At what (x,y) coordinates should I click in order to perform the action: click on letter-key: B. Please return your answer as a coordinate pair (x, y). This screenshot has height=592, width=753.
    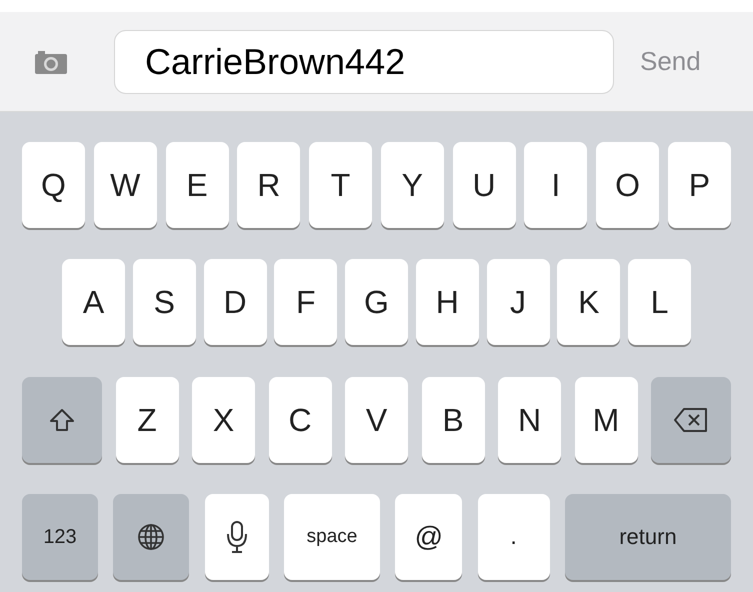
    Looking at the image, I should click on (453, 419).